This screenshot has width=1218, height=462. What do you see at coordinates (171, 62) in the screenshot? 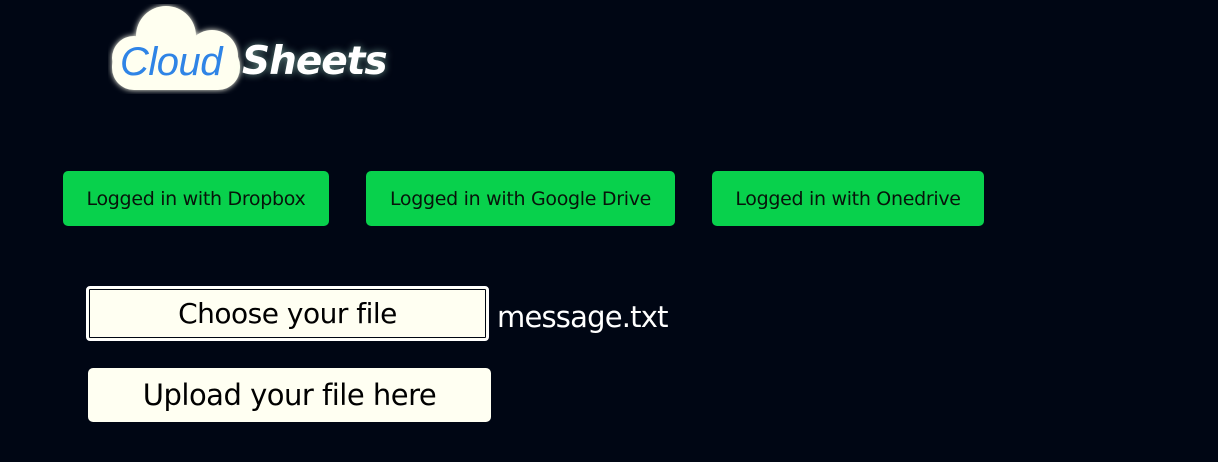
I see `logo-cloud-text: Cloud` at bounding box center [171, 62].